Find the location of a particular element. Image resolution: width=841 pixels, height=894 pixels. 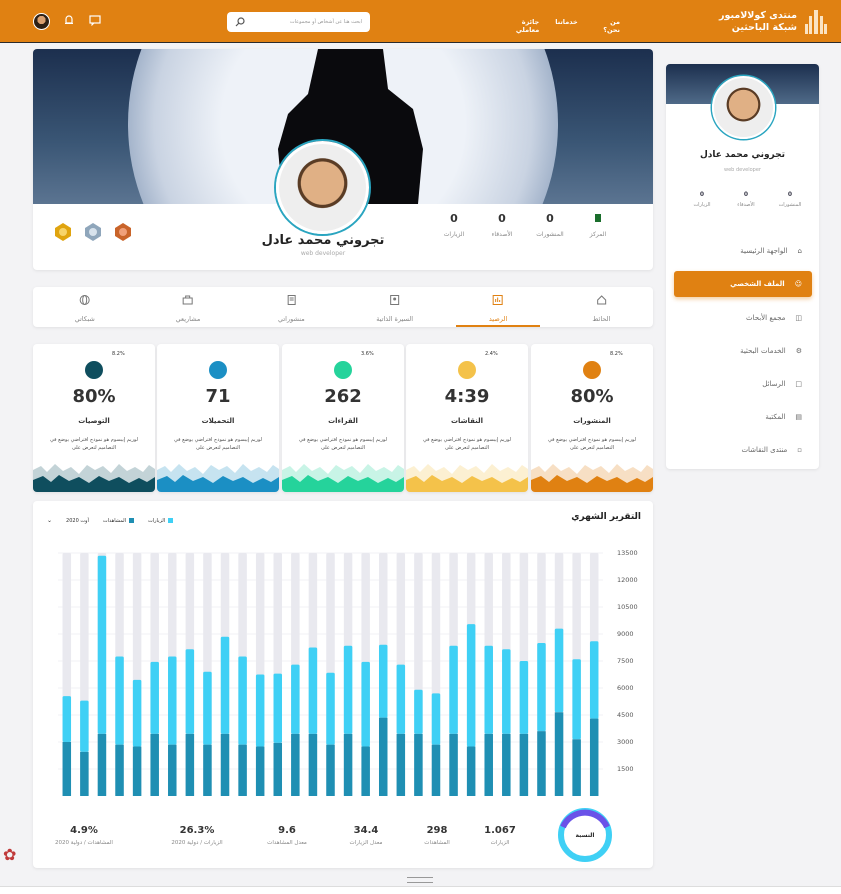

sidebar-item-forum: منتدى النقاشات ▫ is located at coordinates (743, 449).